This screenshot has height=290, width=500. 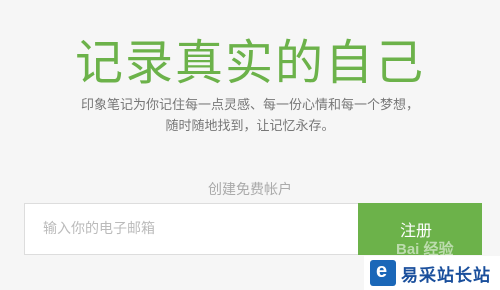 What do you see at coordinates (250, 190) in the screenshot?
I see `create-account-label: 创建免费帐户` at bounding box center [250, 190].